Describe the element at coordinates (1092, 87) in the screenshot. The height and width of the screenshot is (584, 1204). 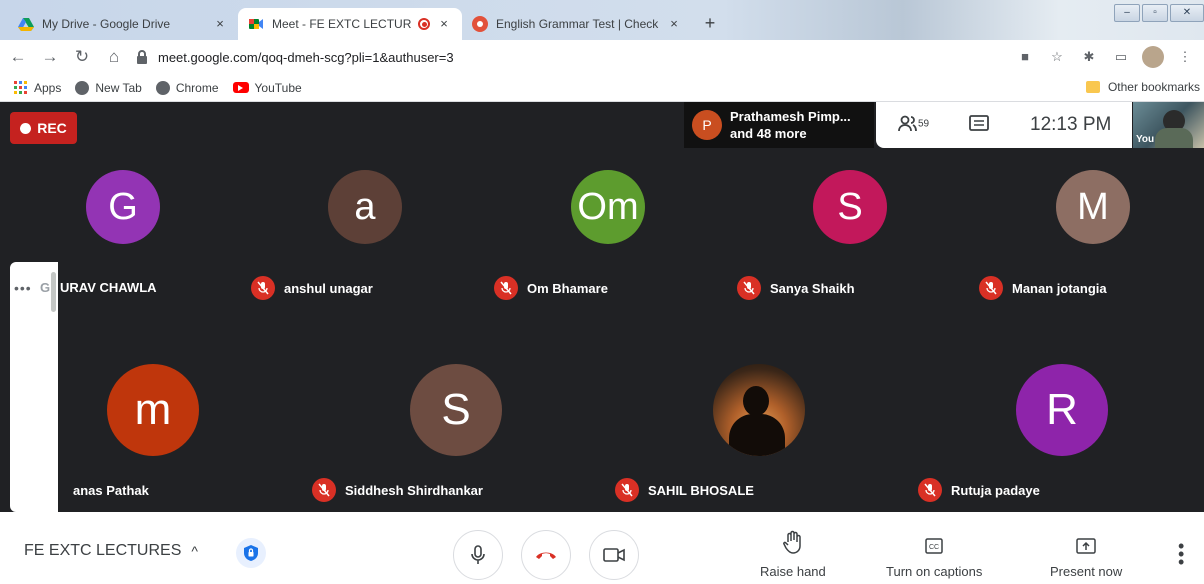
I see `folder-icon` at that location.